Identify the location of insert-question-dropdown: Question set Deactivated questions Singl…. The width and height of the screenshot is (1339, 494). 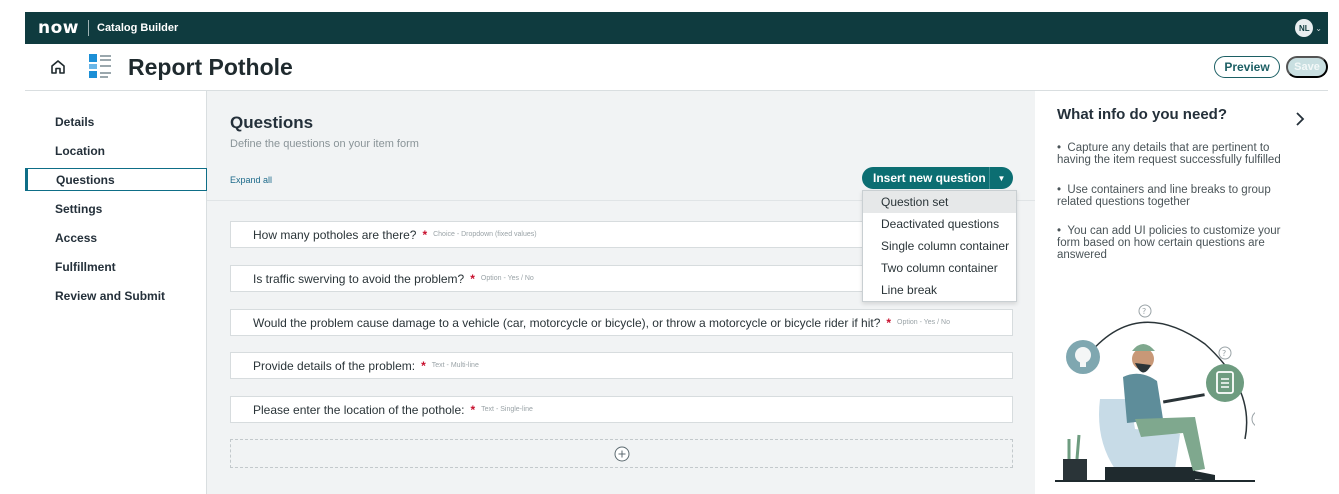
(939, 246).